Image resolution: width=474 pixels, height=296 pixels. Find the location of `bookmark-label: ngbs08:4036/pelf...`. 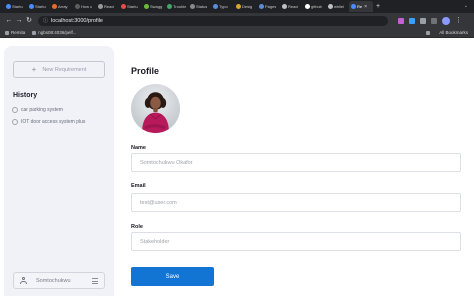

bookmark-label: ngbs08:4036/pelf... is located at coordinates (57, 32).